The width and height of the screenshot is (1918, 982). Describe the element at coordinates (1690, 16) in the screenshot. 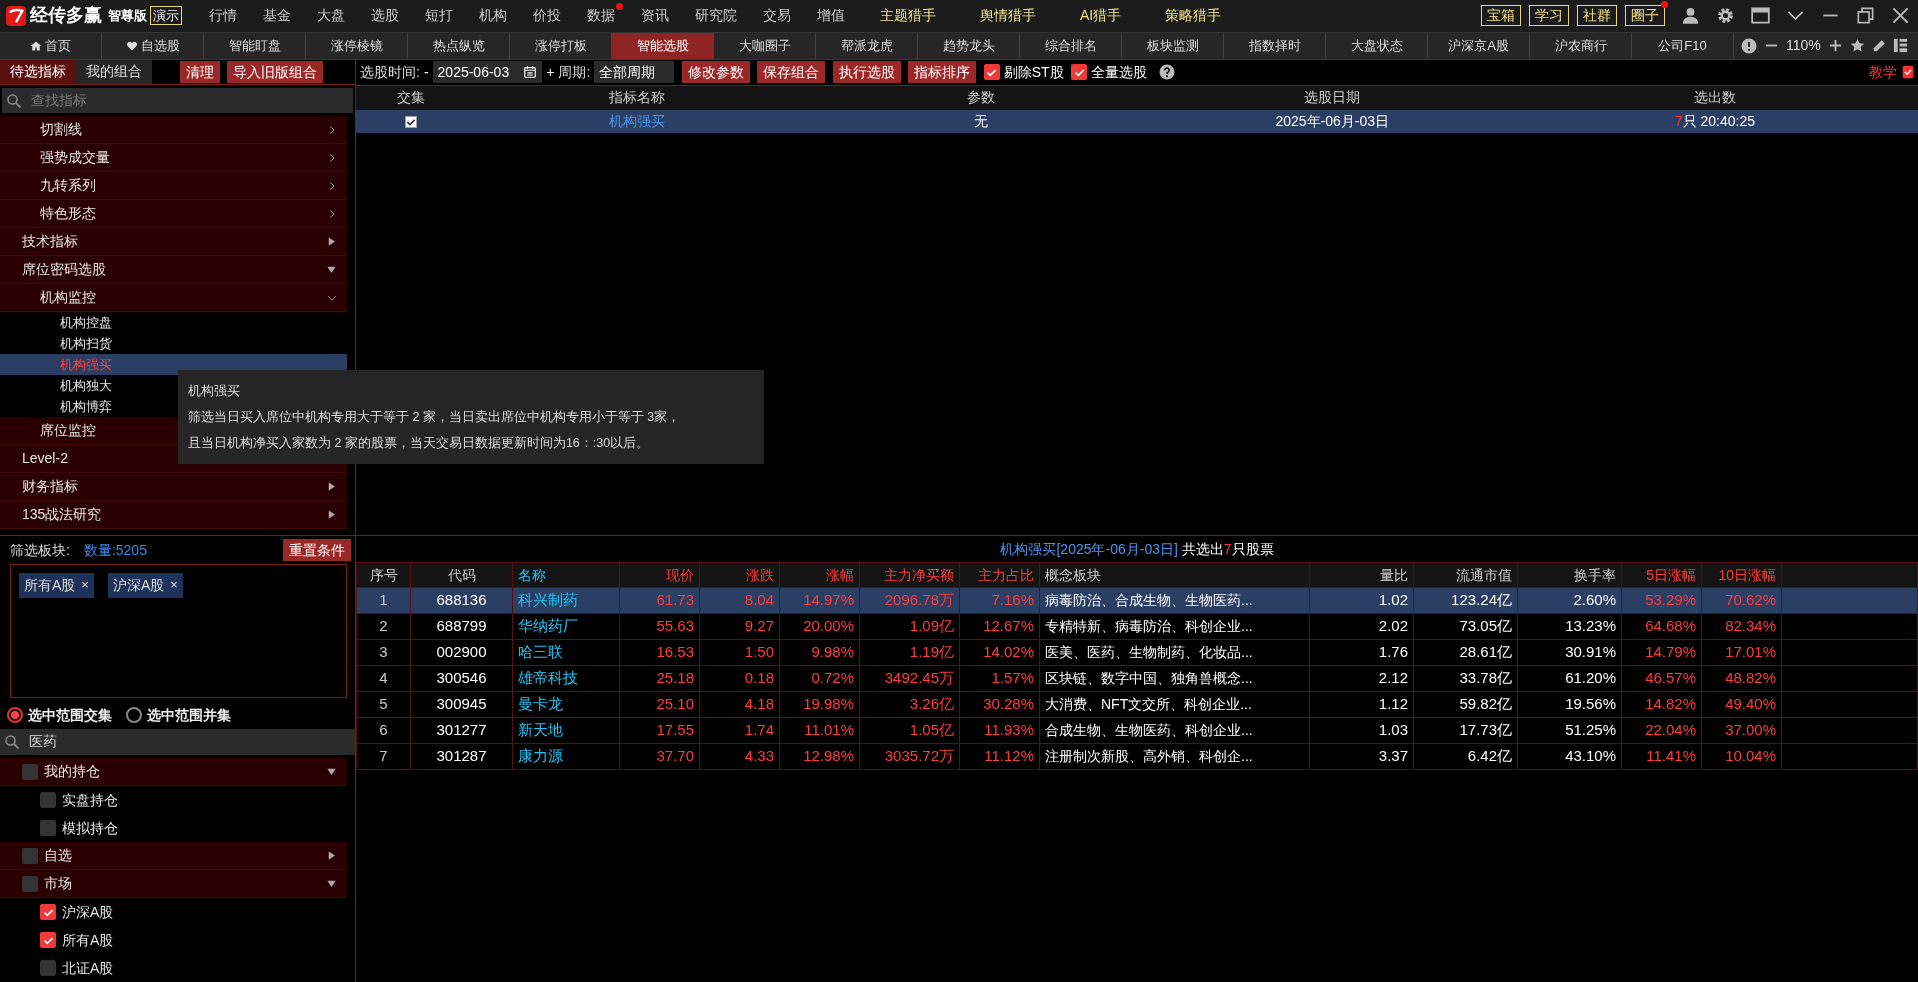

I see `user-icon` at that location.